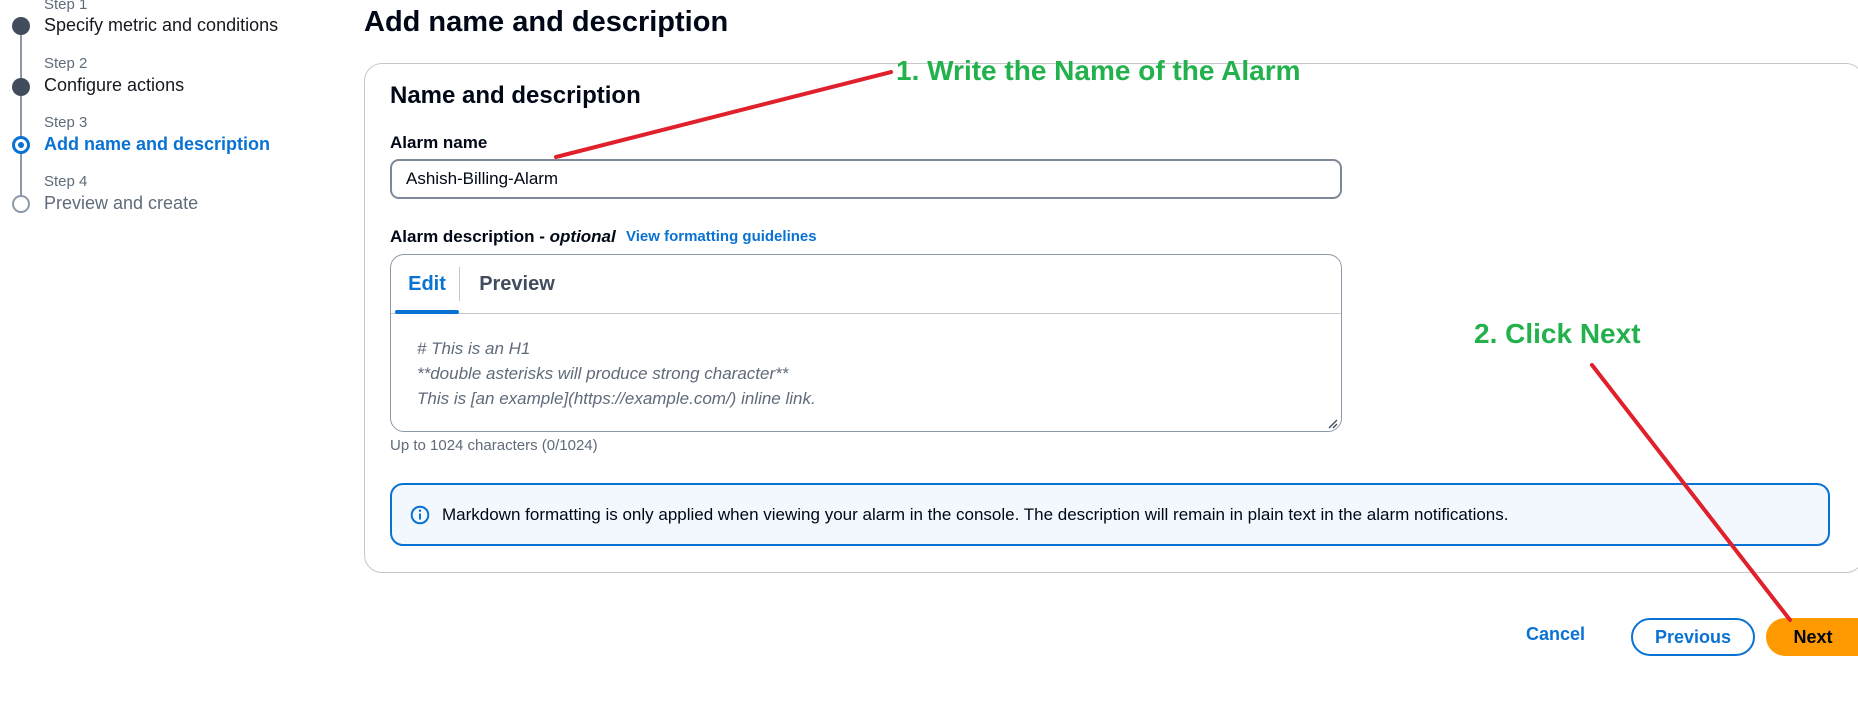 Image resolution: width=1858 pixels, height=713 pixels. What do you see at coordinates (21, 204) in the screenshot?
I see `step-4-upcoming-icon` at bounding box center [21, 204].